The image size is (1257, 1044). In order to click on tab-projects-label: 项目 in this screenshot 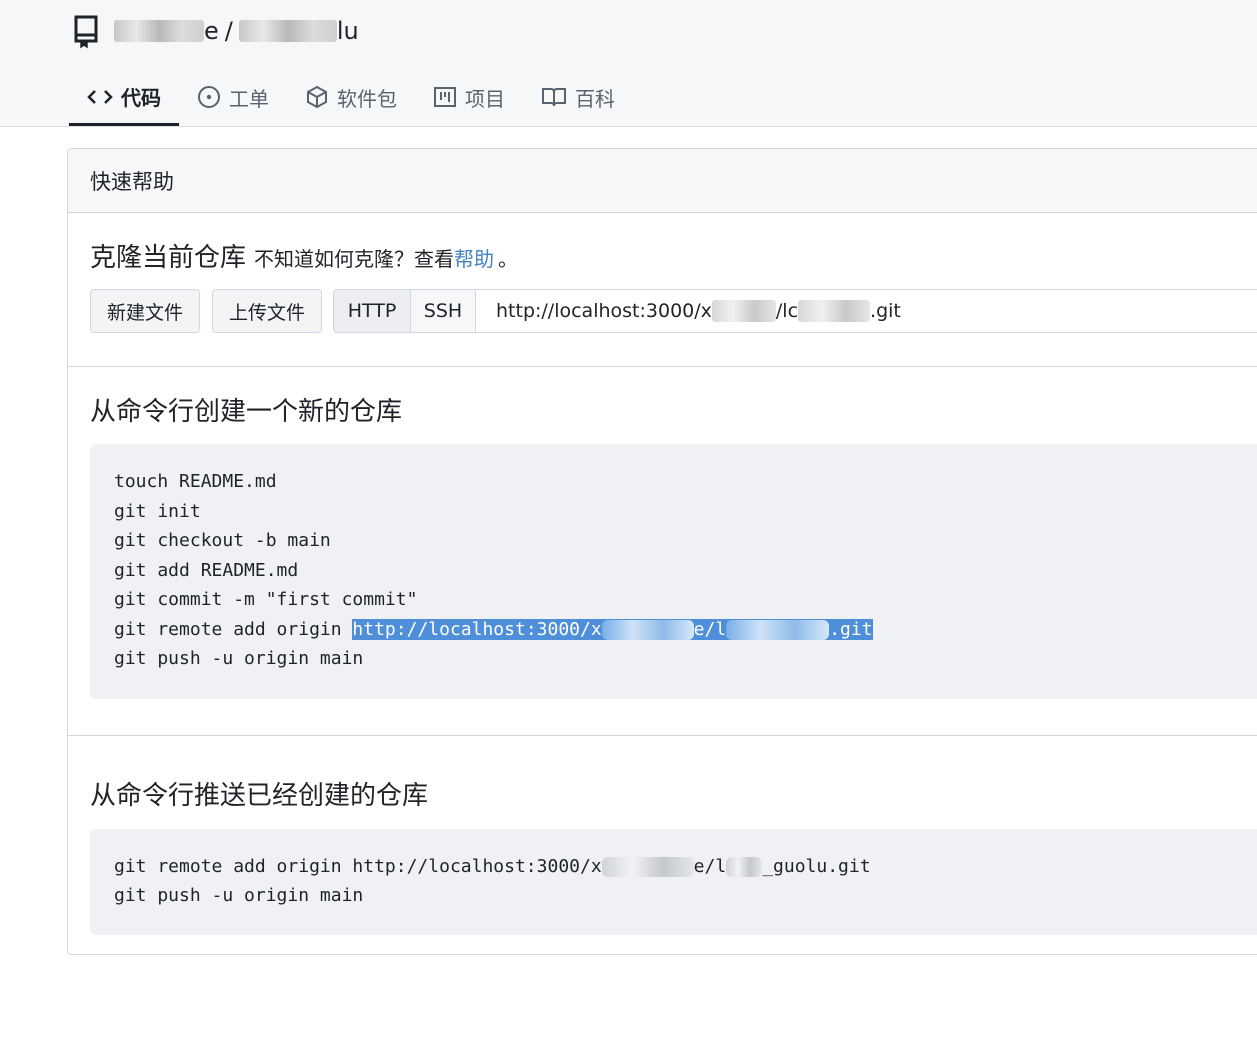, I will do `click(485, 98)`.